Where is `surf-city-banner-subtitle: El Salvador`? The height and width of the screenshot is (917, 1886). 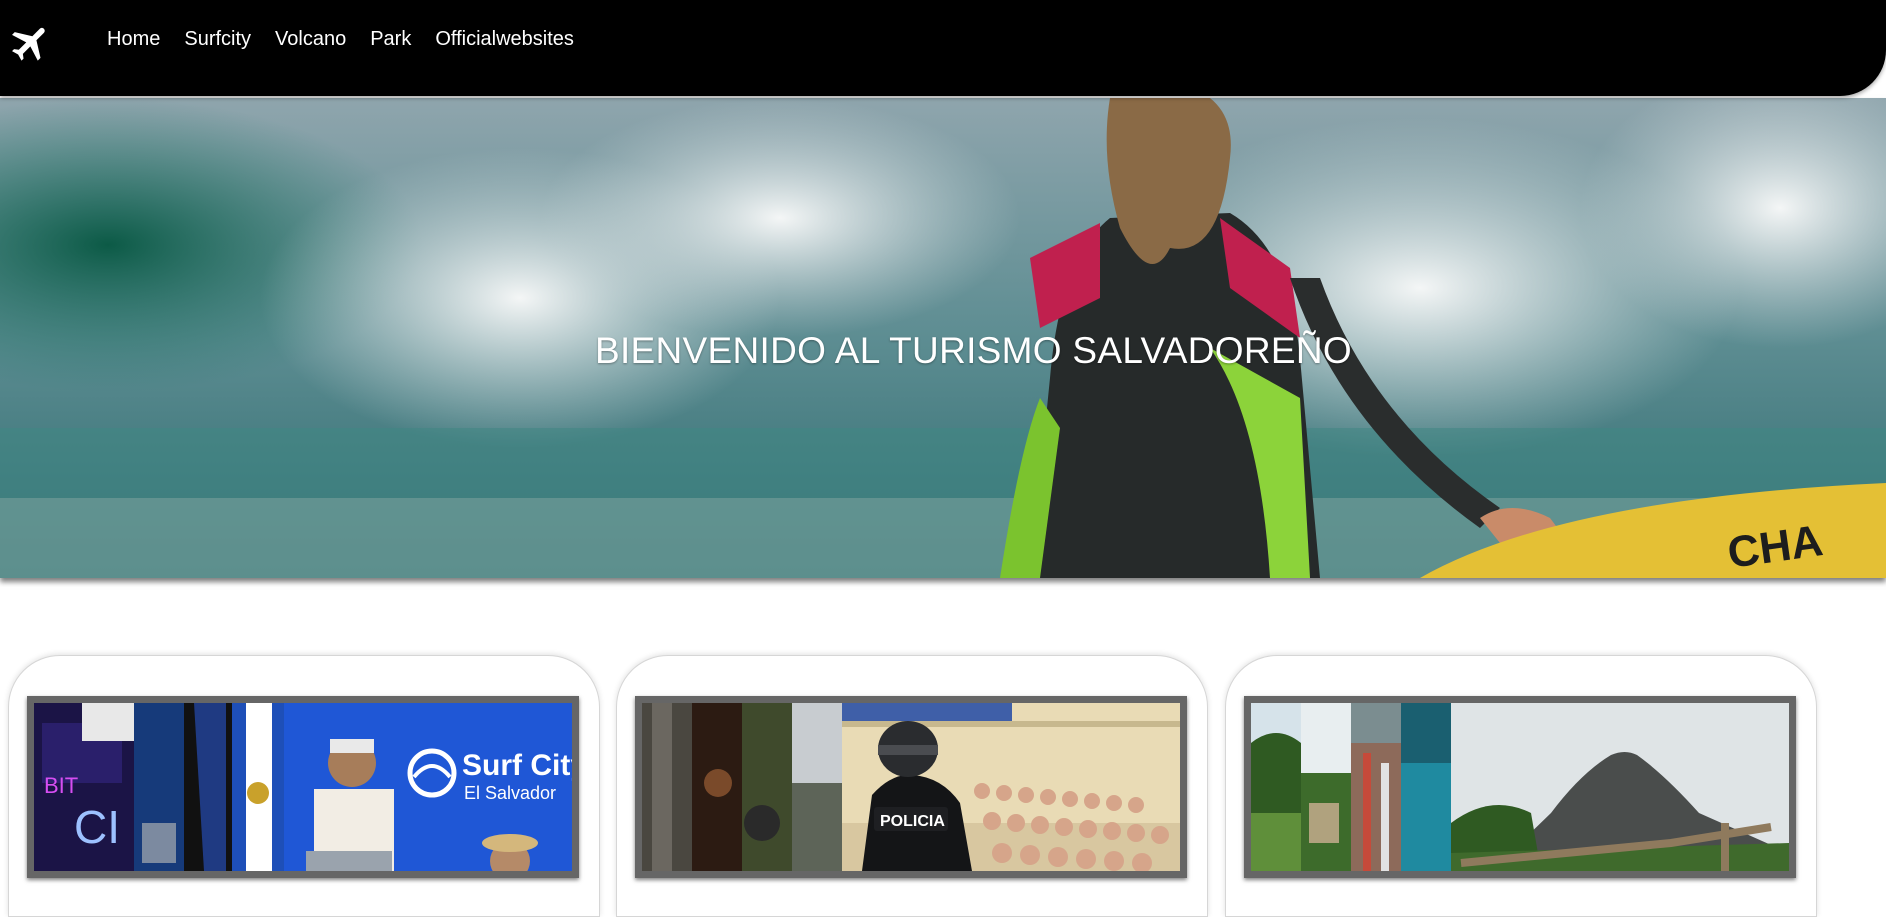
surf-city-banner-subtitle: El Salvador is located at coordinates (510, 793).